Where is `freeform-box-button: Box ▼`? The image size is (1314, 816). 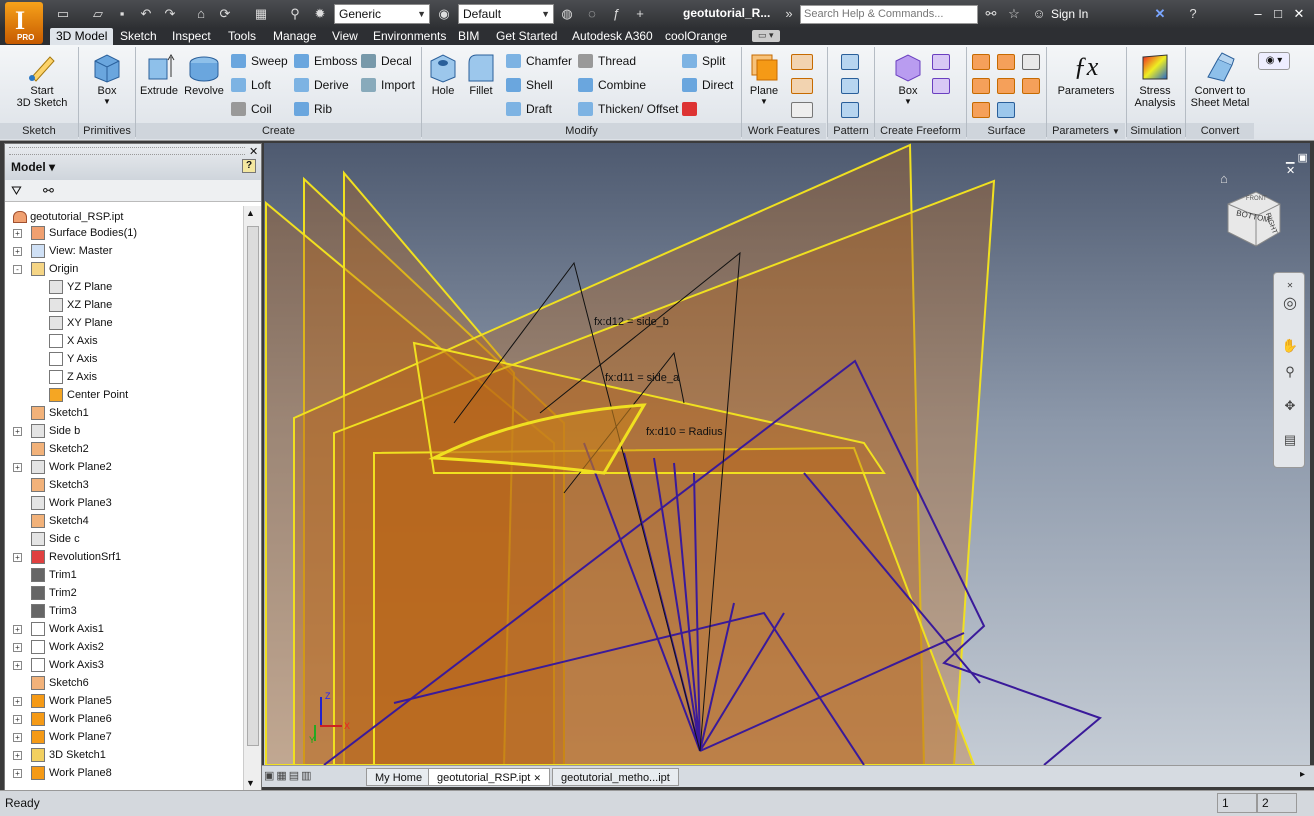
freeform-box-button: Box ▼ is located at coordinates (908, 78).